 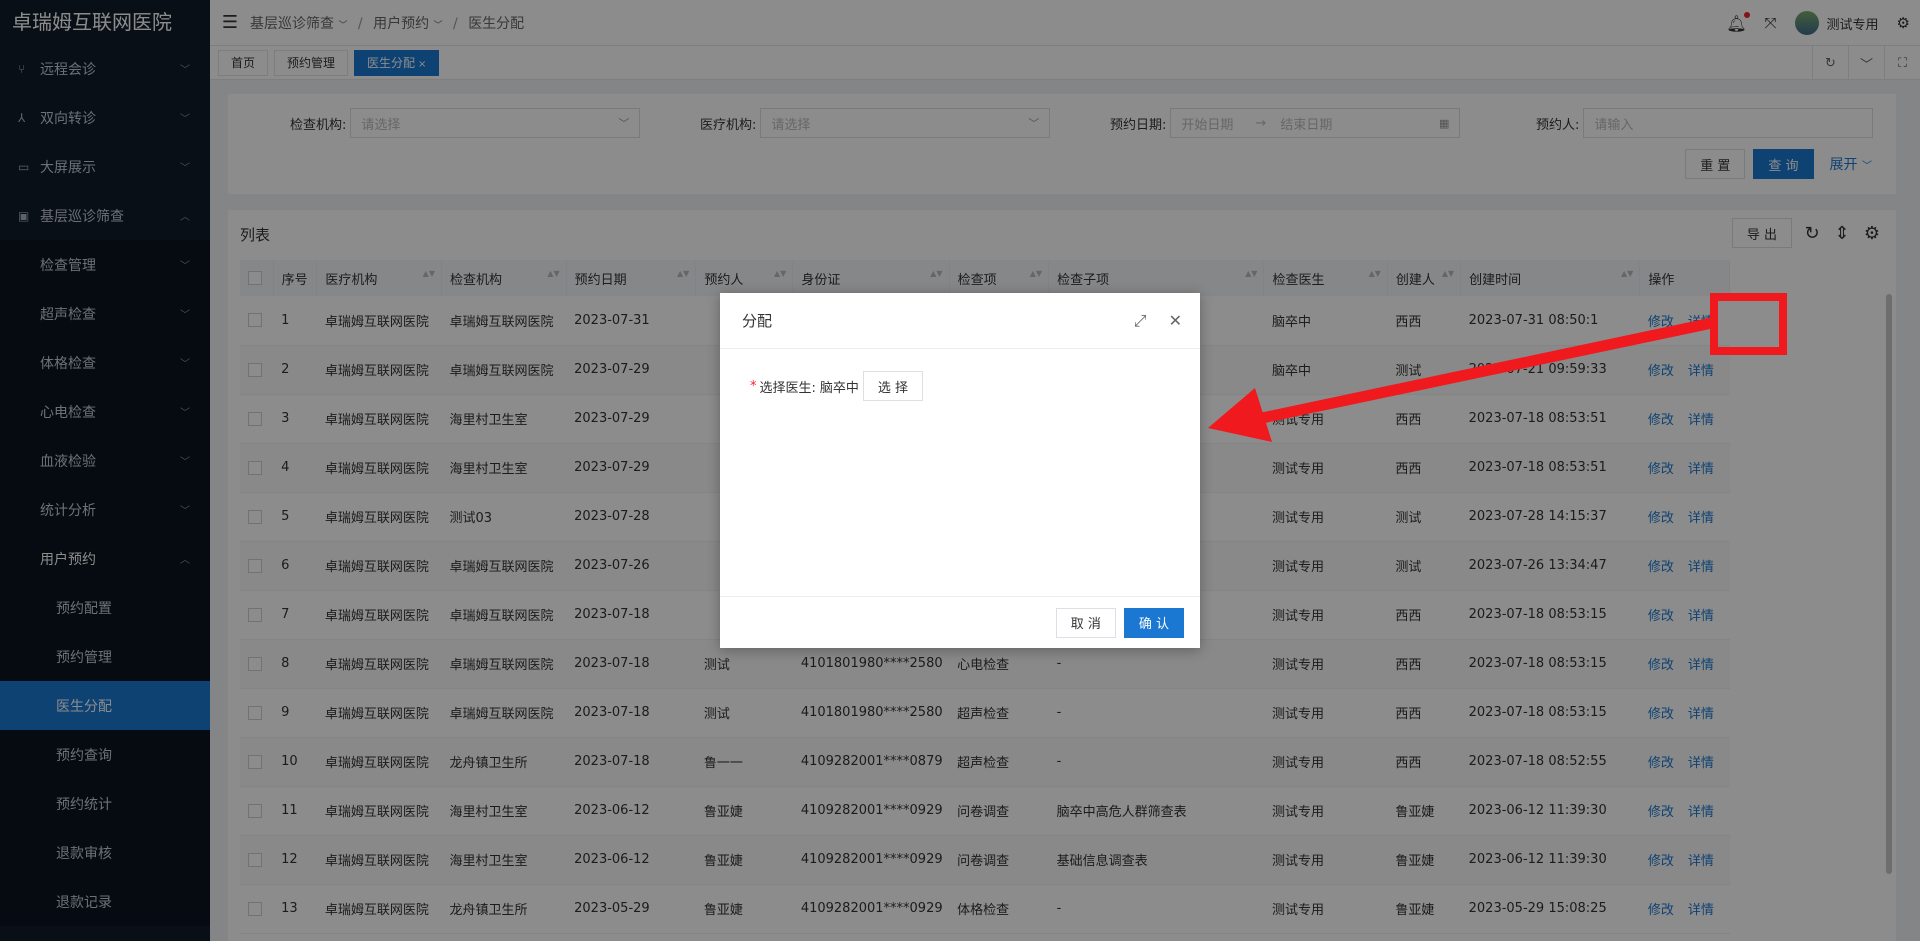 What do you see at coordinates (893, 386) in the screenshot?
I see `select-doctor-button: 选 择` at bounding box center [893, 386].